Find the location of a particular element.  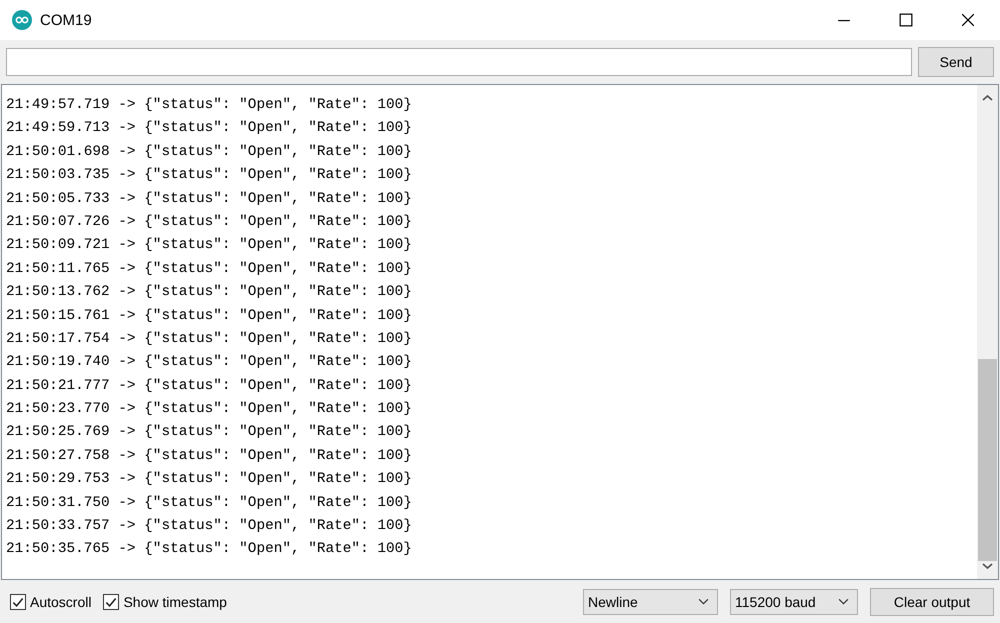

close-icon is located at coordinates (968, 20).